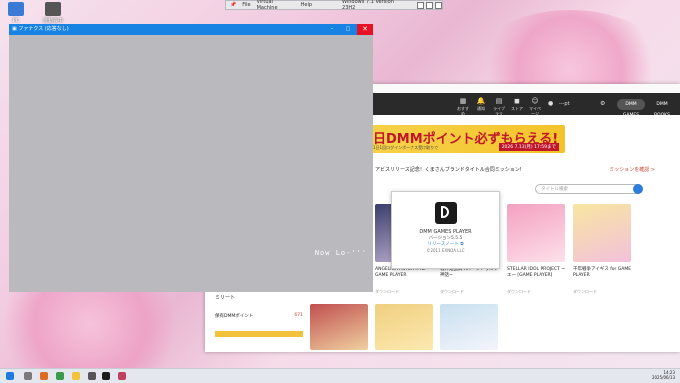  I want to click on game-taskbar-icon, so click(122, 376).